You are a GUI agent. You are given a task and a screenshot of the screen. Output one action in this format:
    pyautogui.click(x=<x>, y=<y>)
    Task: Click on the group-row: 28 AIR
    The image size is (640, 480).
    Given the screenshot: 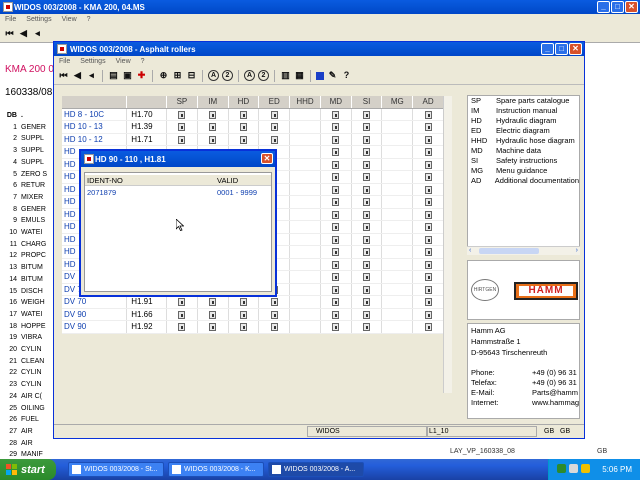 What is the action you would take?
    pyautogui.click(x=31, y=444)
    